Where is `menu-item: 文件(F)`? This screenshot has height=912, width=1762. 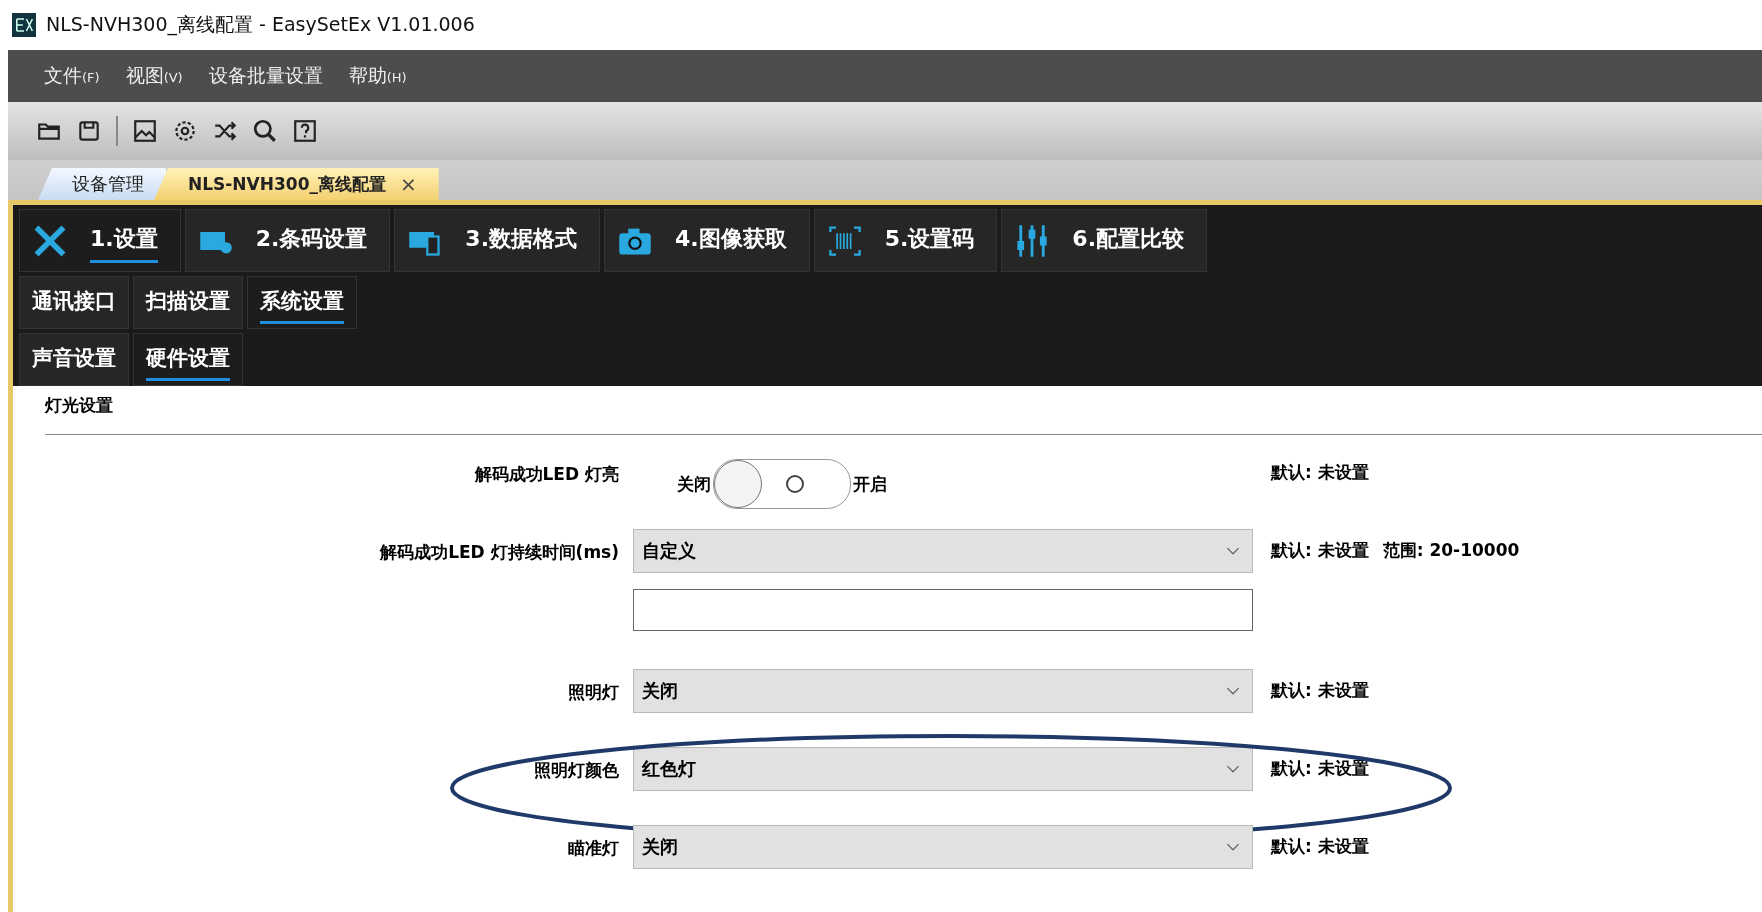
menu-item: 文件(F) is located at coordinates (72, 76).